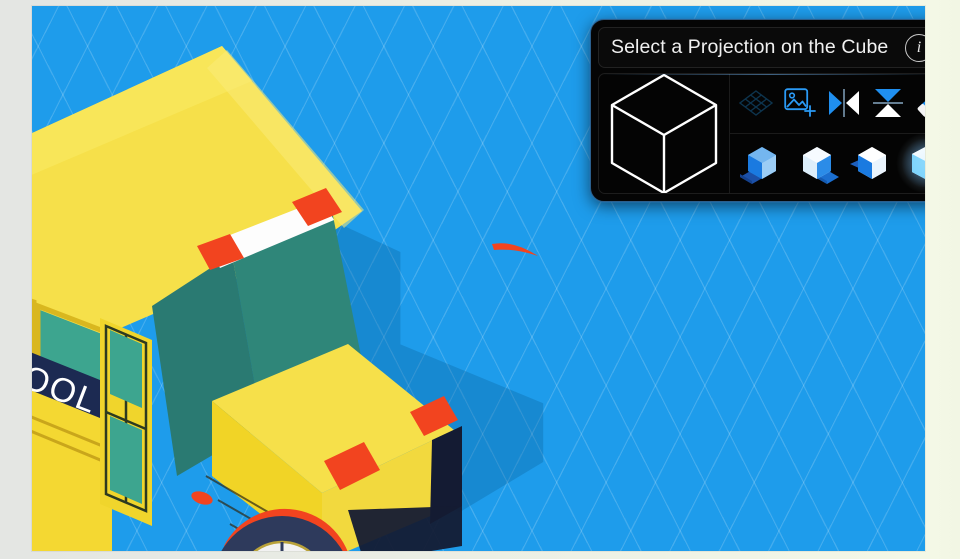 The width and height of the screenshot is (960, 559). I want to click on add-image-icon, so click(800, 103).